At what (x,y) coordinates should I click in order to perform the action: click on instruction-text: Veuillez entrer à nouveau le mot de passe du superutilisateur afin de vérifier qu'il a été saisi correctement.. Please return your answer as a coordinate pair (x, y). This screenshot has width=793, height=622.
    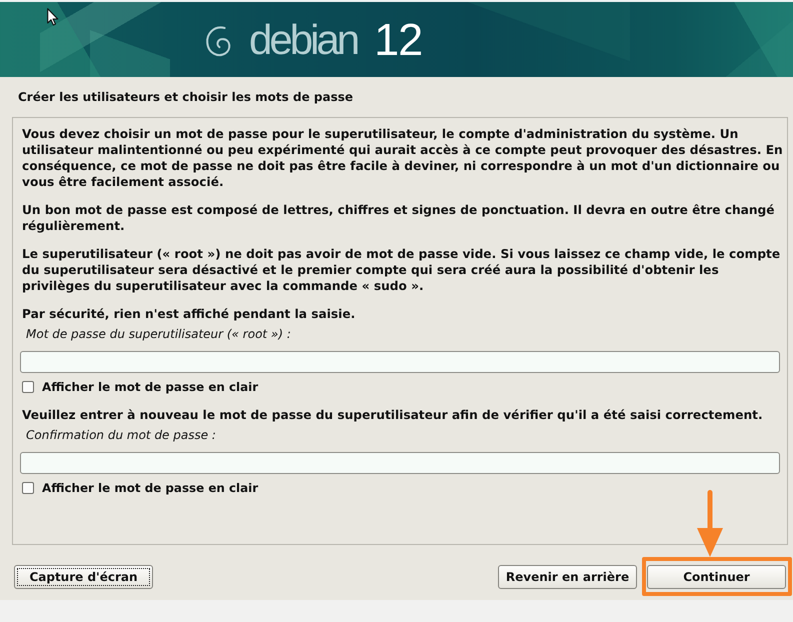
    Looking at the image, I should click on (393, 415).